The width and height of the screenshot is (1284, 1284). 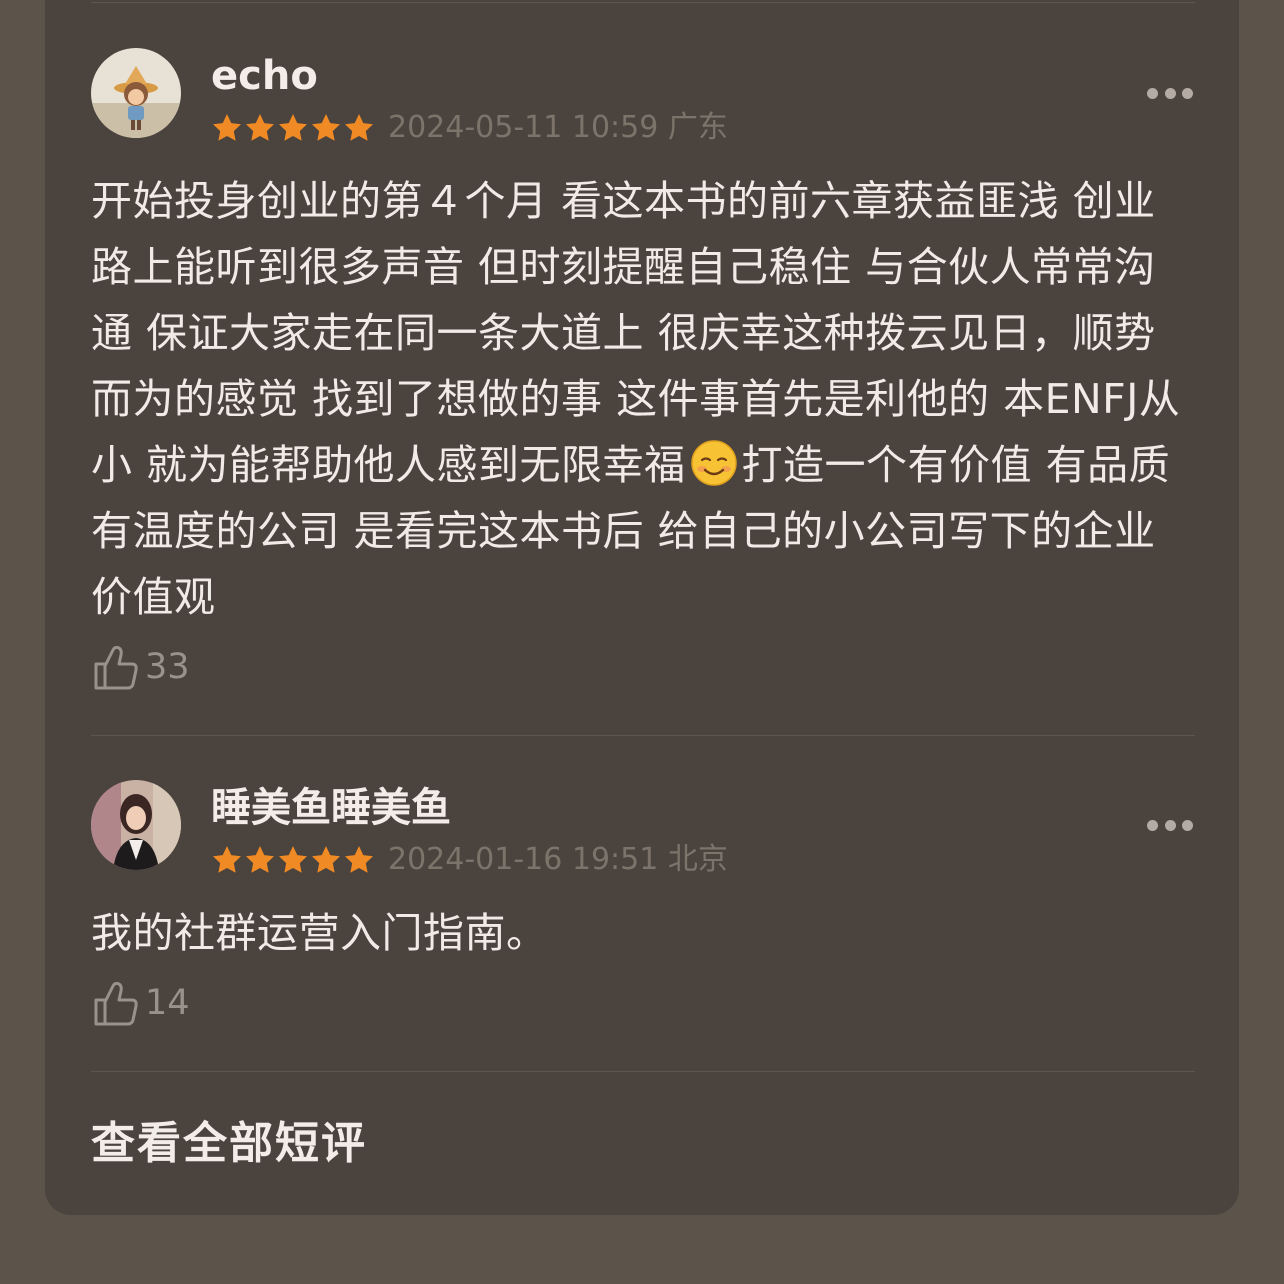 I want to click on review-datetime: 2024-01-16 19:51, so click(x=523, y=859).